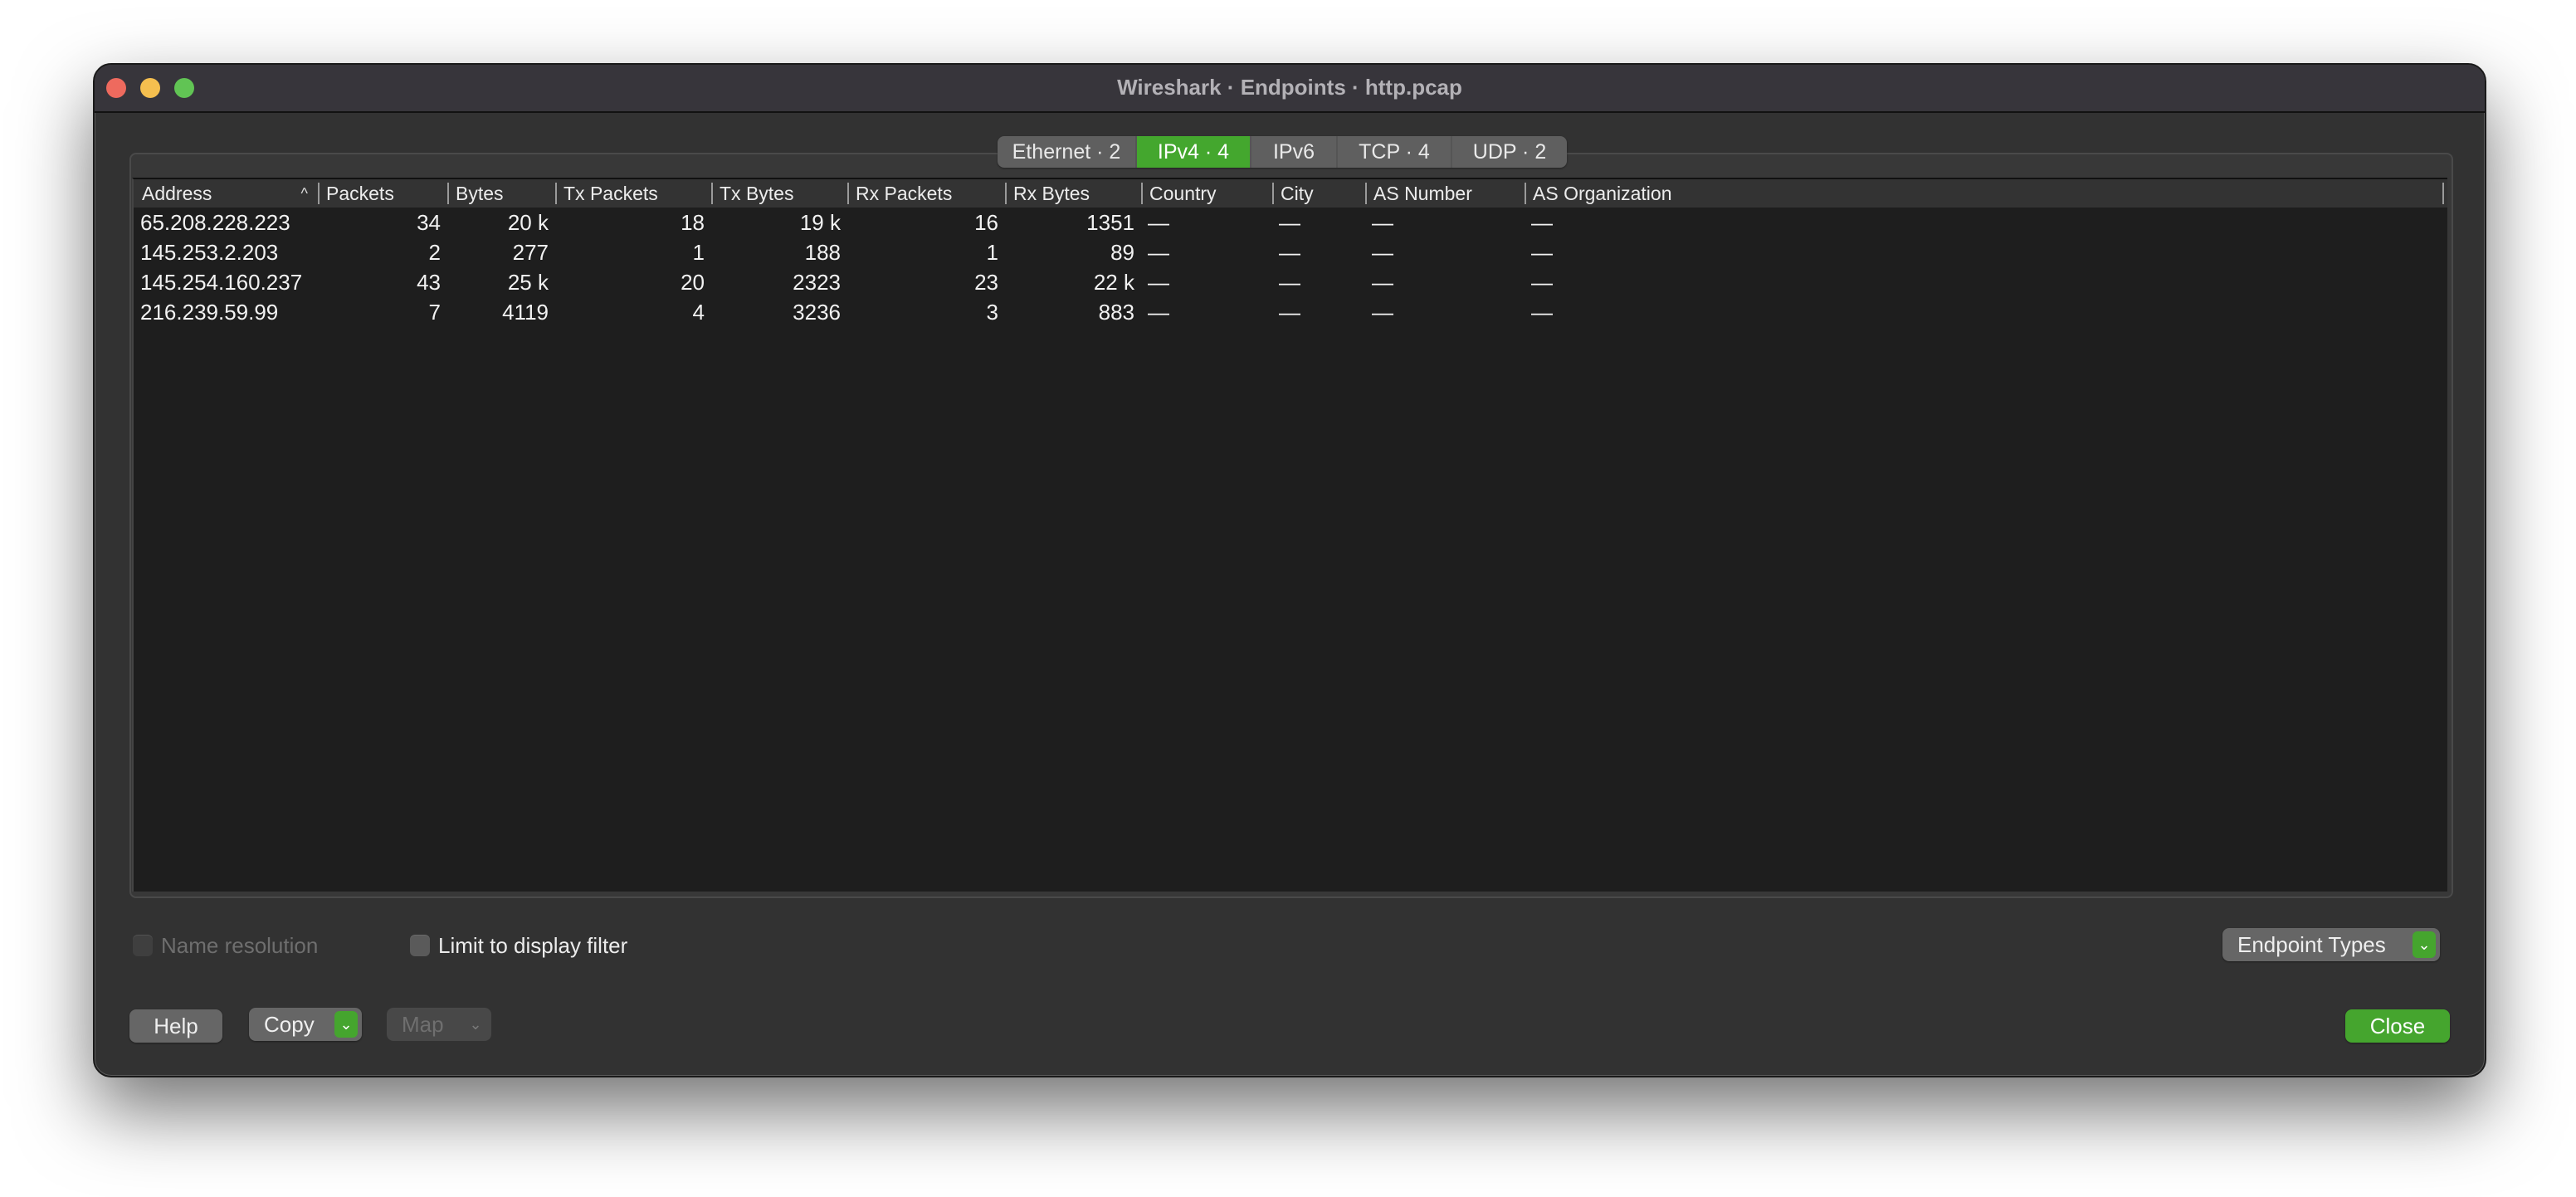  I want to click on column-label: Country, so click(1183, 193).